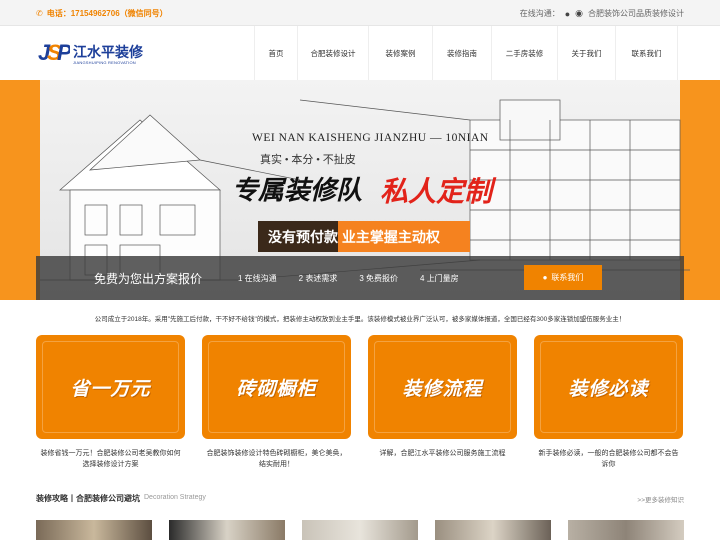 The image size is (720, 540). Describe the element at coordinates (400, 53) in the screenshot. I see `nav-item-cases: 装修案例` at that location.